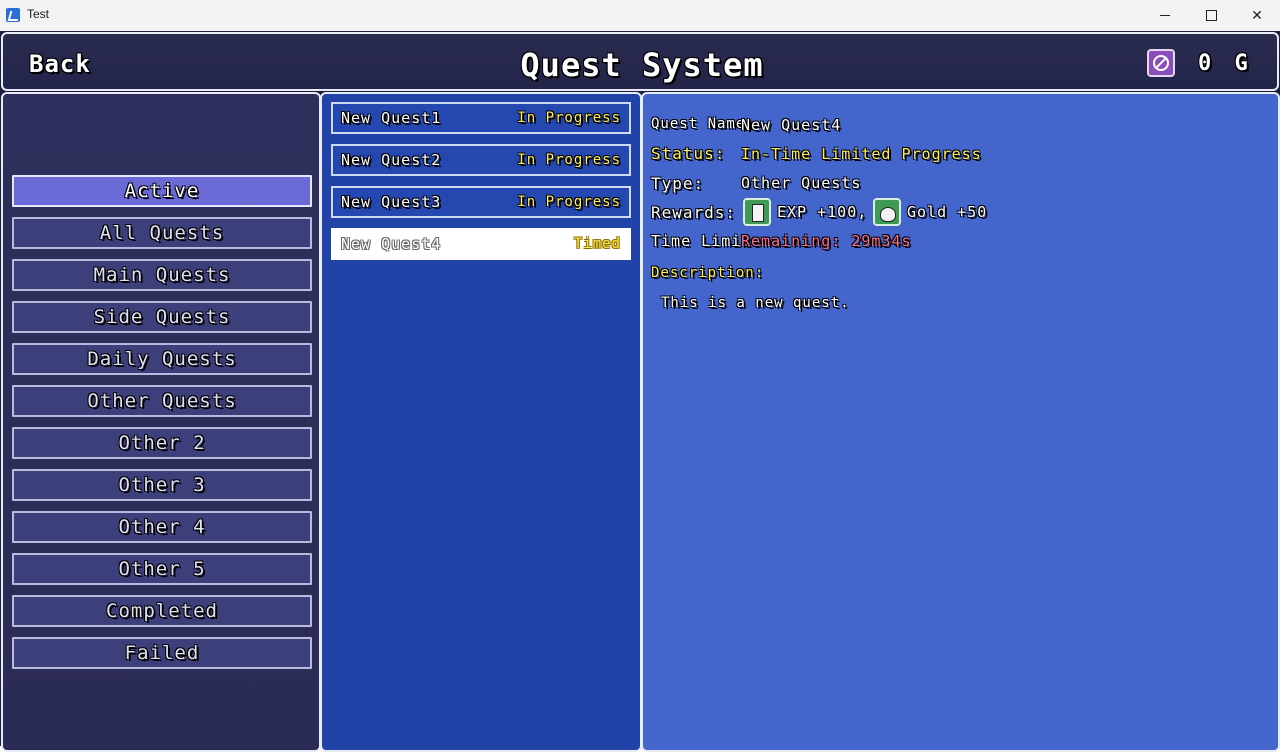 This screenshot has width=1280, height=752. I want to click on rewards-label: Rewards:, so click(694, 212).